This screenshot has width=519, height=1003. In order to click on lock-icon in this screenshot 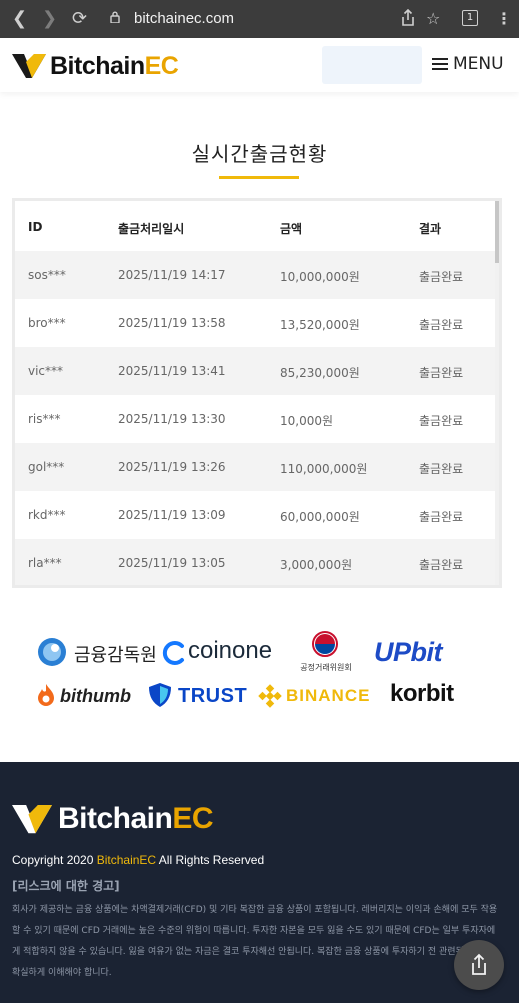, I will do `click(115, 17)`.